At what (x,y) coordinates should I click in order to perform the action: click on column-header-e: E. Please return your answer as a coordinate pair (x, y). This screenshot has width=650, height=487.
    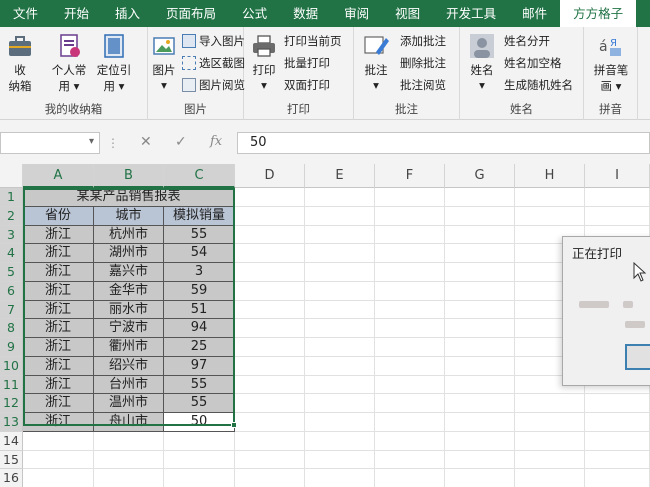
    Looking at the image, I should click on (340, 176).